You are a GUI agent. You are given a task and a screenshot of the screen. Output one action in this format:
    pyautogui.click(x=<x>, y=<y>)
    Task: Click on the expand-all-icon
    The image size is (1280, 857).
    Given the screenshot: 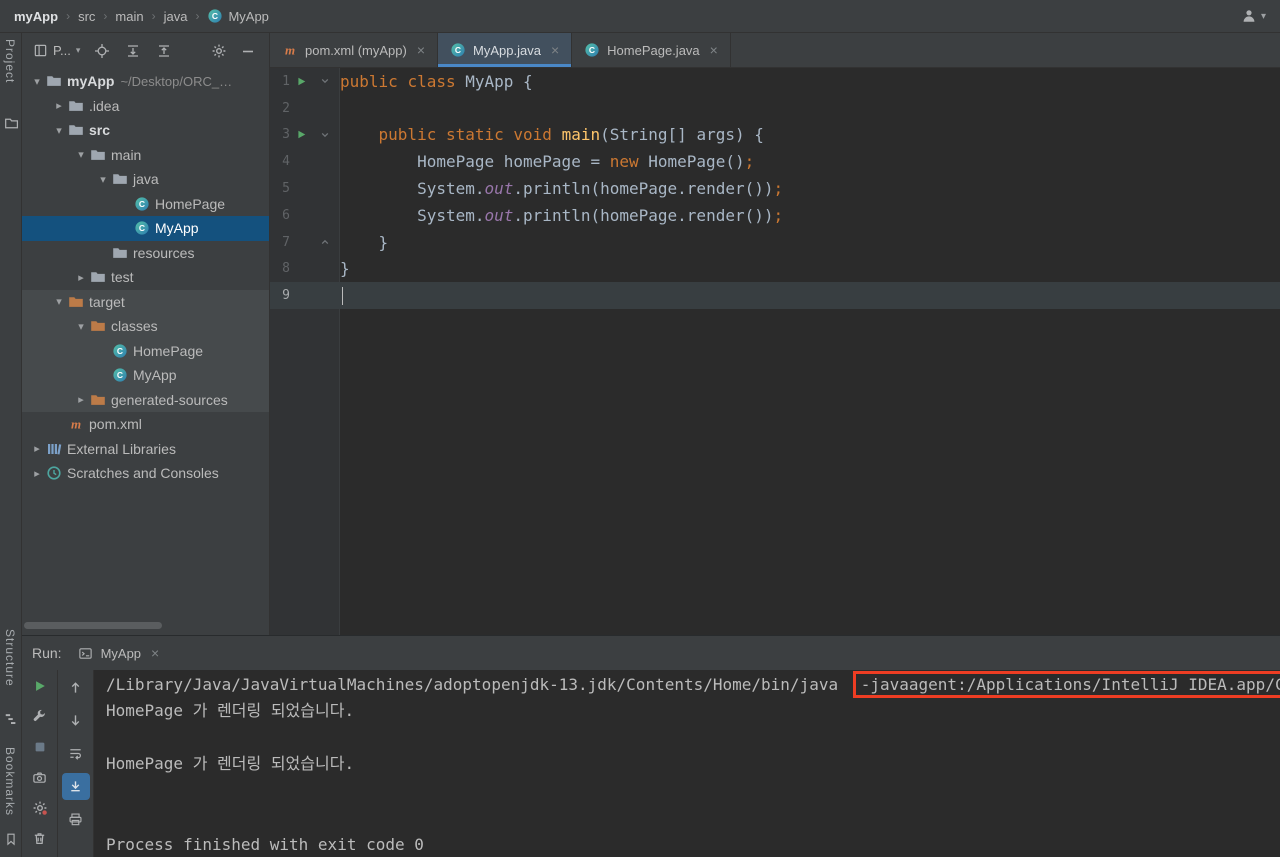 What is the action you would take?
    pyautogui.click(x=133, y=51)
    